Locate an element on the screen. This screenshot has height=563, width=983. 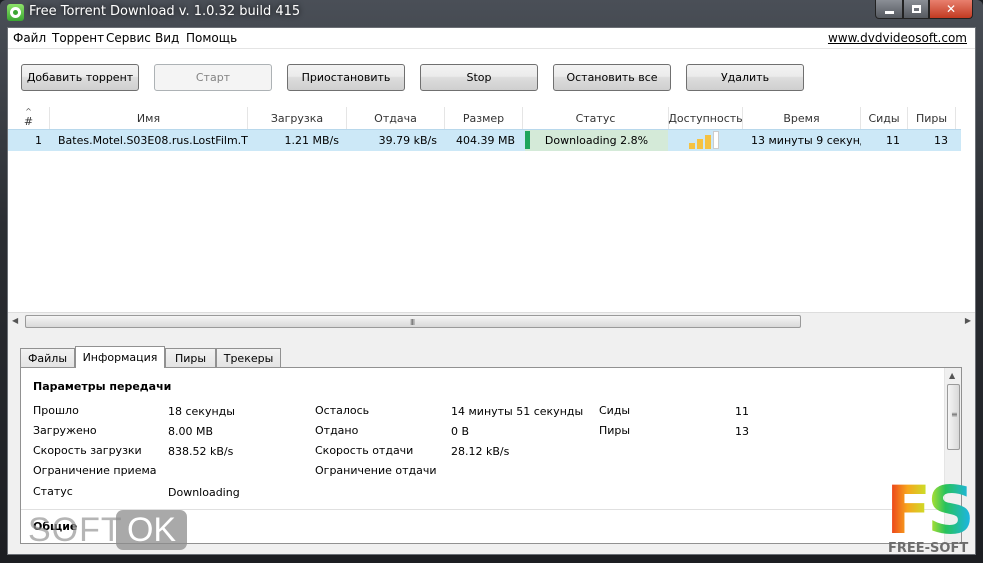
column-header-size: Размер is located at coordinates (484, 118).